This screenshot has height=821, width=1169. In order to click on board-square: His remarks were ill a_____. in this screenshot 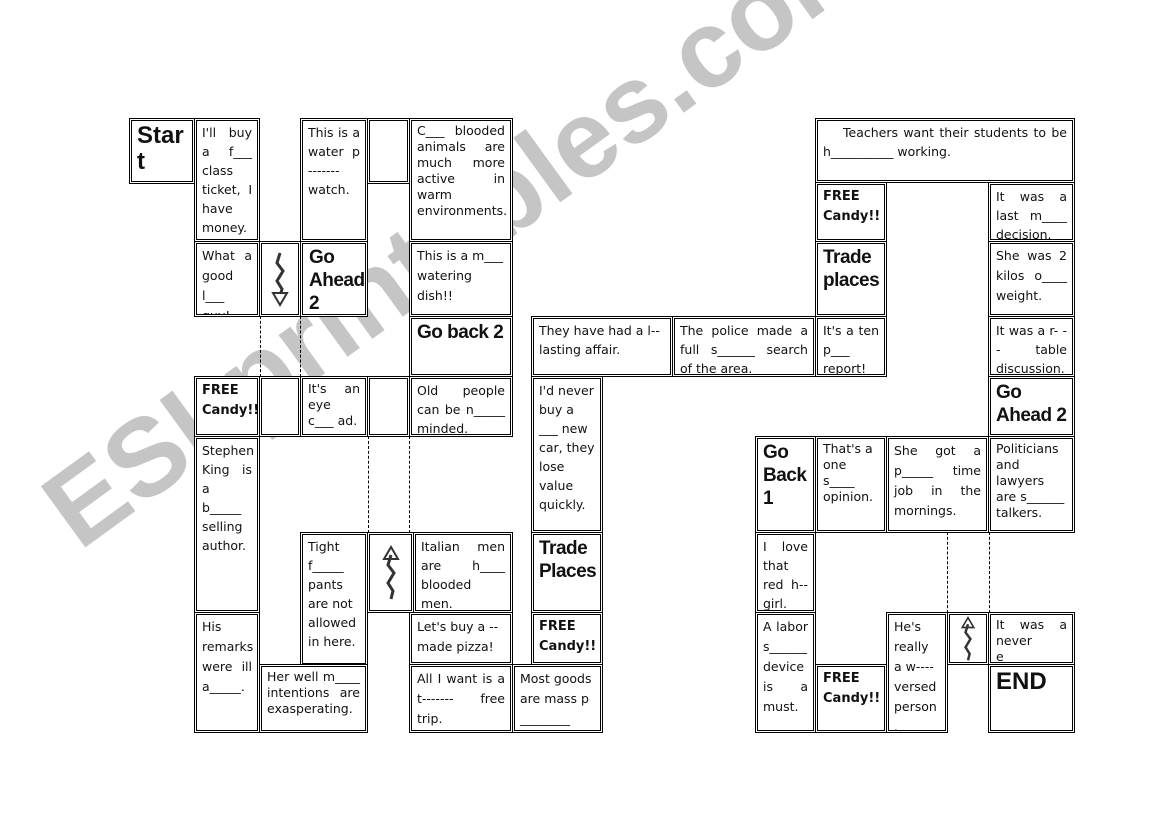, I will do `click(227, 672)`.